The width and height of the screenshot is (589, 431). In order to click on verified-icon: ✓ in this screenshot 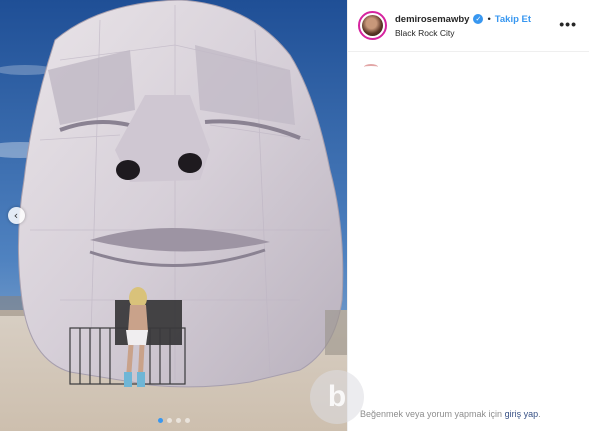, I will do `click(478, 19)`.